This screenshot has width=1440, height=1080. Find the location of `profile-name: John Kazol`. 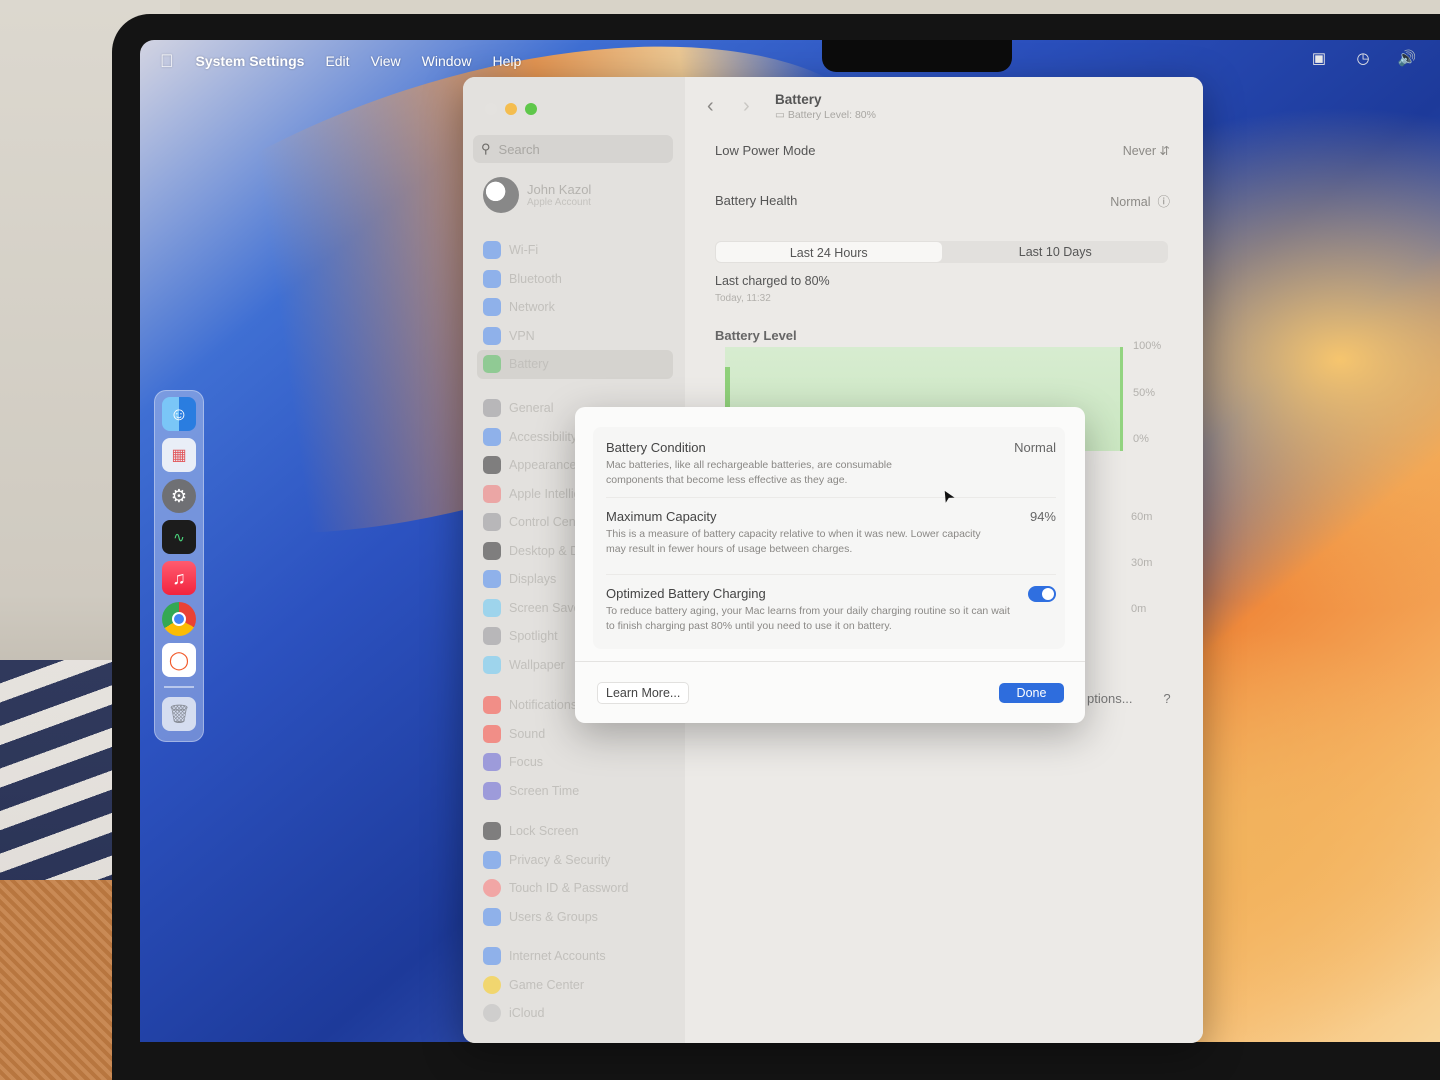

profile-name: John Kazol is located at coordinates (559, 189).